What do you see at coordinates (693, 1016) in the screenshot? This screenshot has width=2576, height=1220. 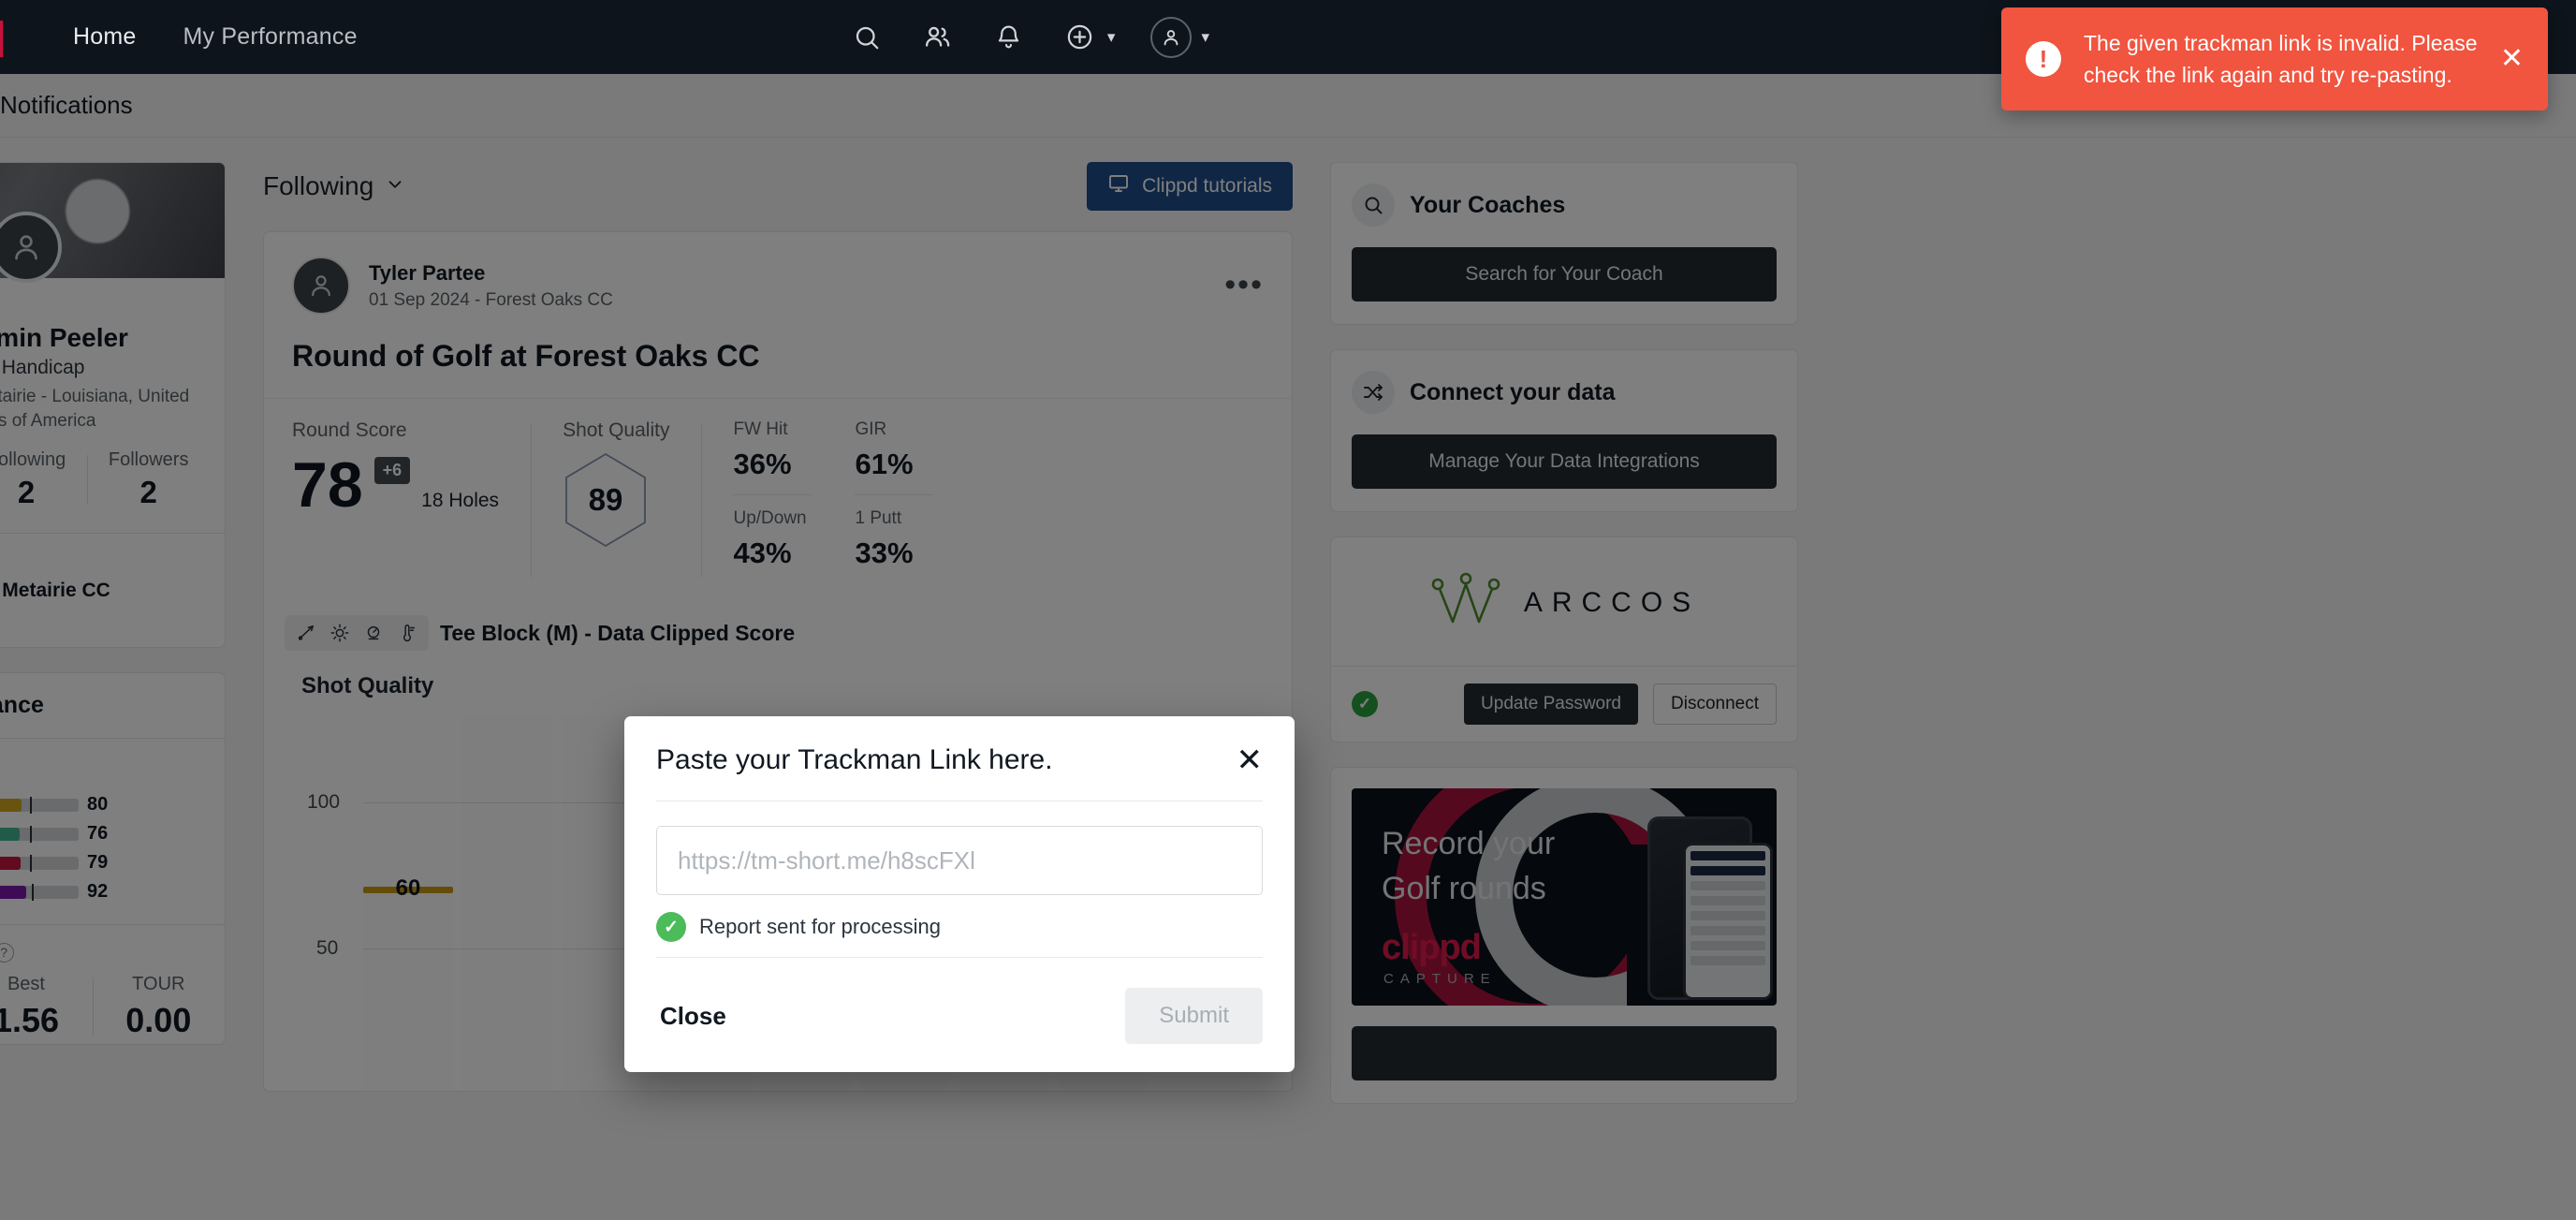 I see `close-button: Close` at bounding box center [693, 1016].